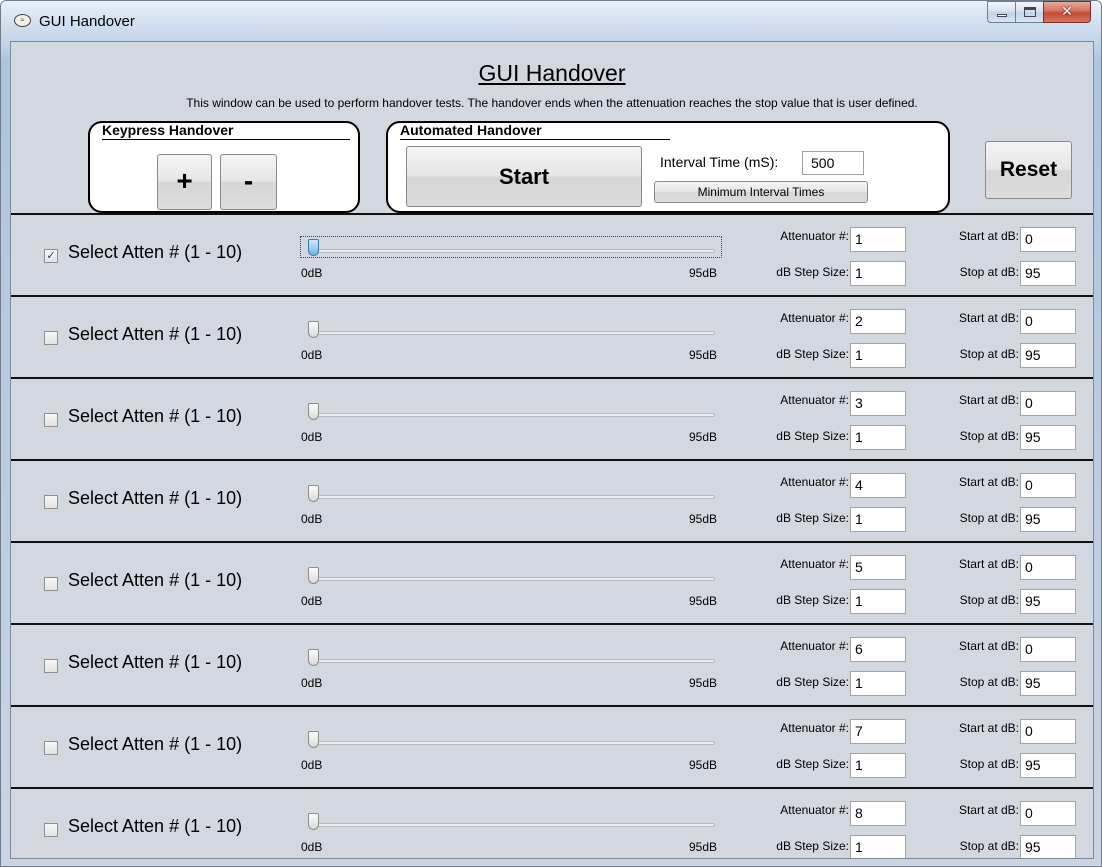 Image resolution: width=1102 pixels, height=867 pixels. Describe the element at coordinates (1029, 12) in the screenshot. I see `maximize-button` at that location.